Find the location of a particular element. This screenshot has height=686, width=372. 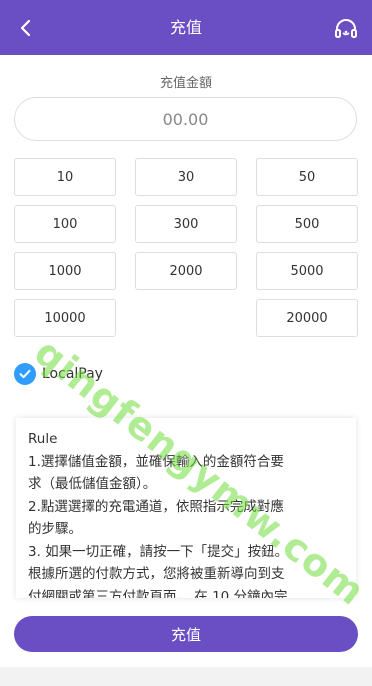

amount-label: 充值金額 is located at coordinates (185, 83).